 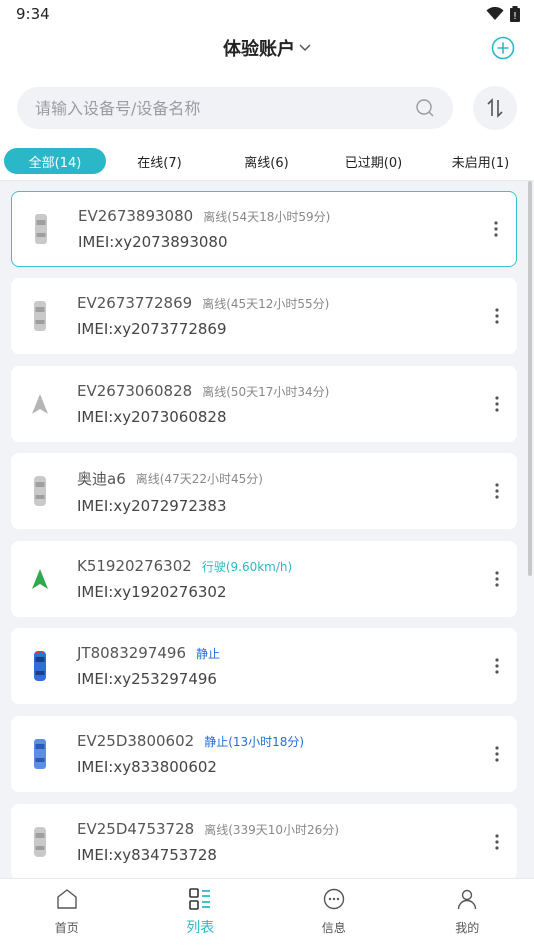 What do you see at coordinates (135, 391) in the screenshot?
I see `device-name: EV2673060828` at bounding box center [135, 391].